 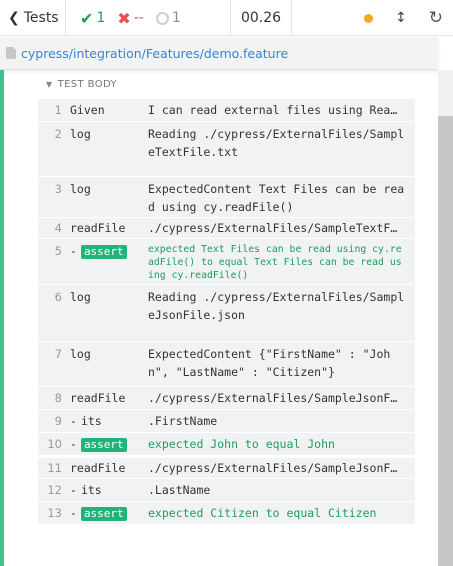 What do you see at coordinates (58, 228) in the screenshot?
I see `command-number: 4` at bounding box center [58, 228].